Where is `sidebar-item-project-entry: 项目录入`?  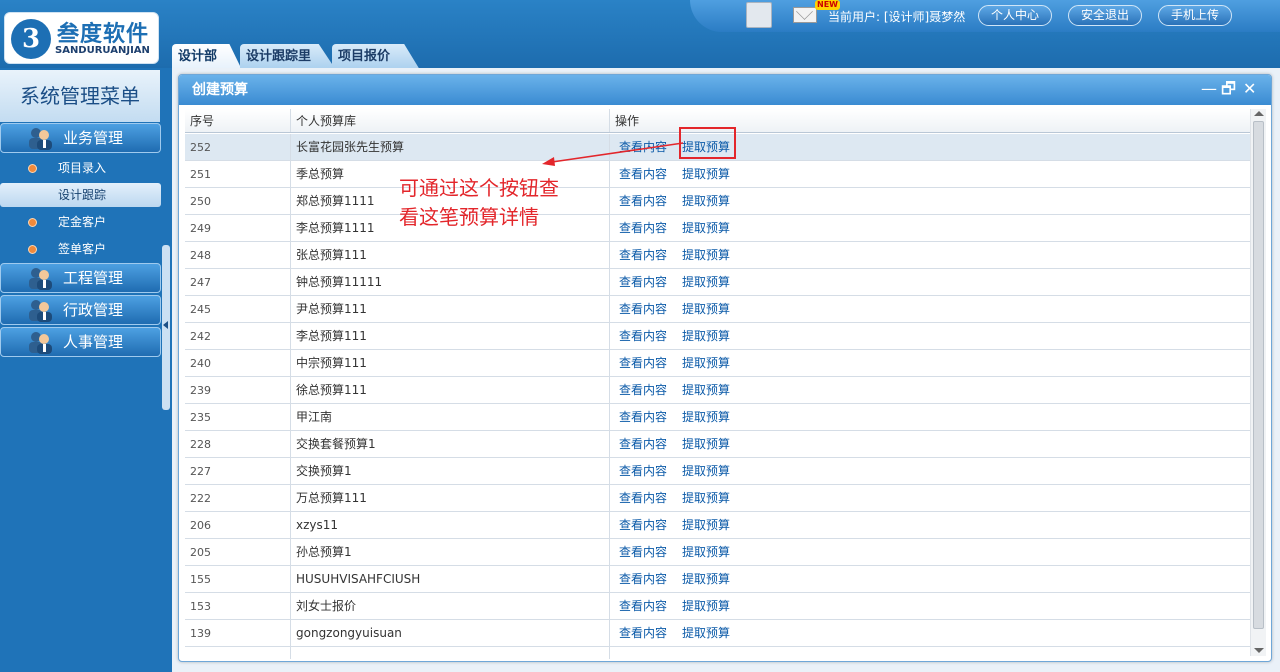
sidebar-item-project-entry: 项目录入 is located at coordinates (80, 168).